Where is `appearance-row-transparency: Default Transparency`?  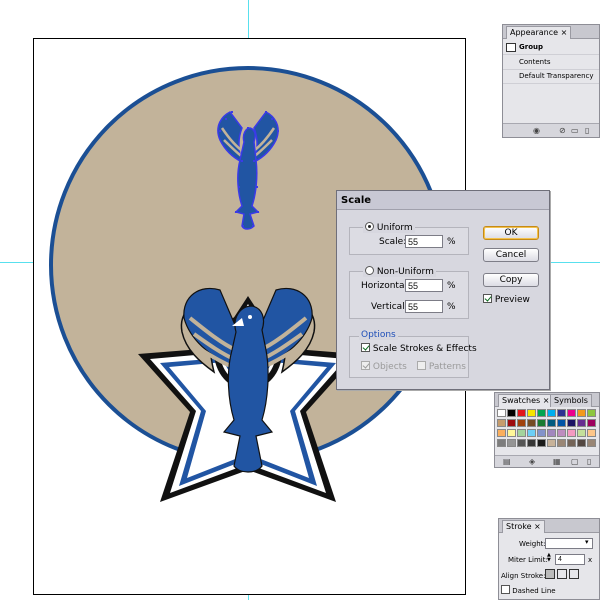 appearance-row-transparency: Default Transparency is located at coordinates (551, 77).